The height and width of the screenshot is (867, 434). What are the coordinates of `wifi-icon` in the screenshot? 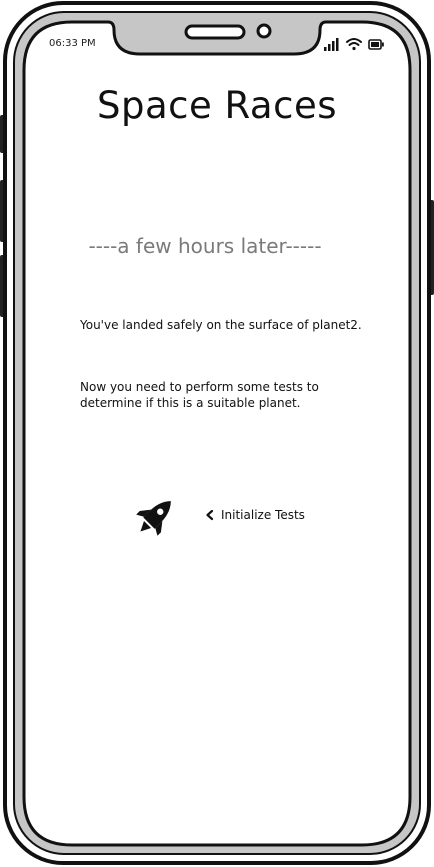 It's located at (354, 44).